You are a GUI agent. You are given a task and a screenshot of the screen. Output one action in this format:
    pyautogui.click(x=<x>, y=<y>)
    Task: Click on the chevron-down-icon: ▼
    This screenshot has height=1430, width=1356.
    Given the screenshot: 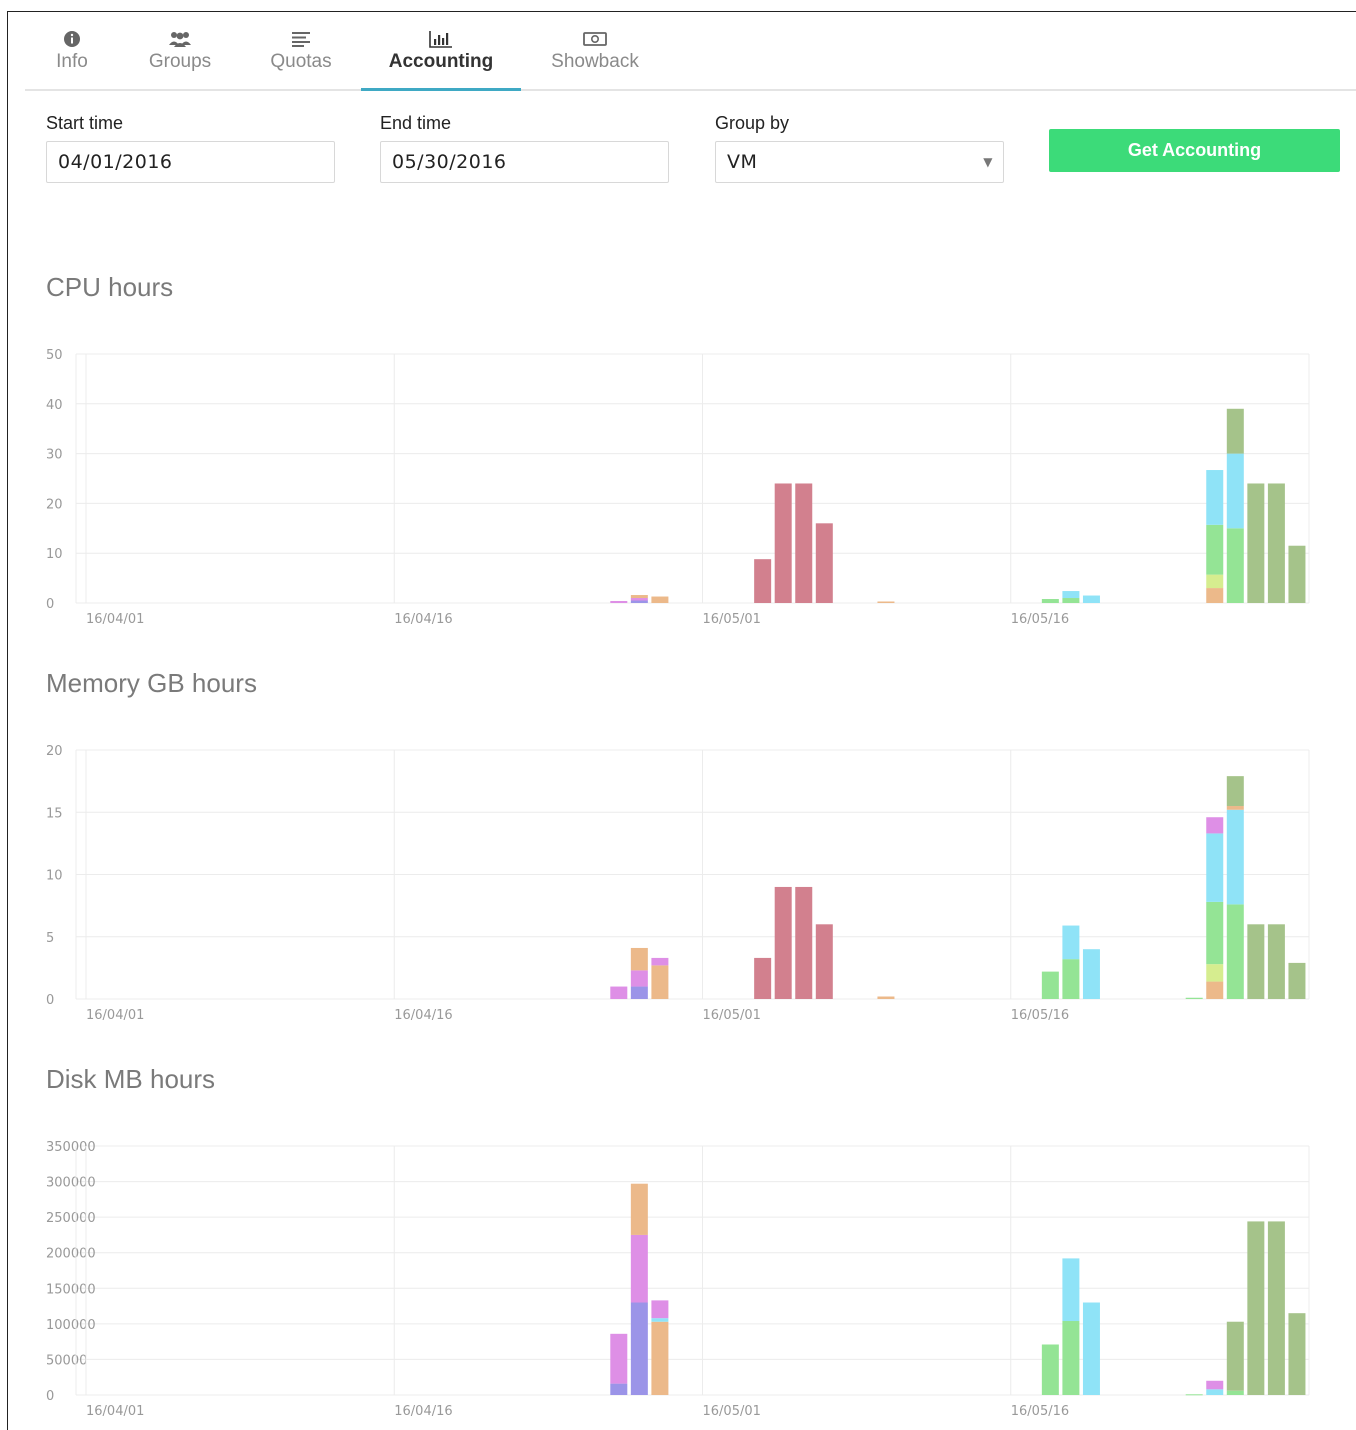 What is the action you would take?
    pyautogui.click(x=988, y=162)
    